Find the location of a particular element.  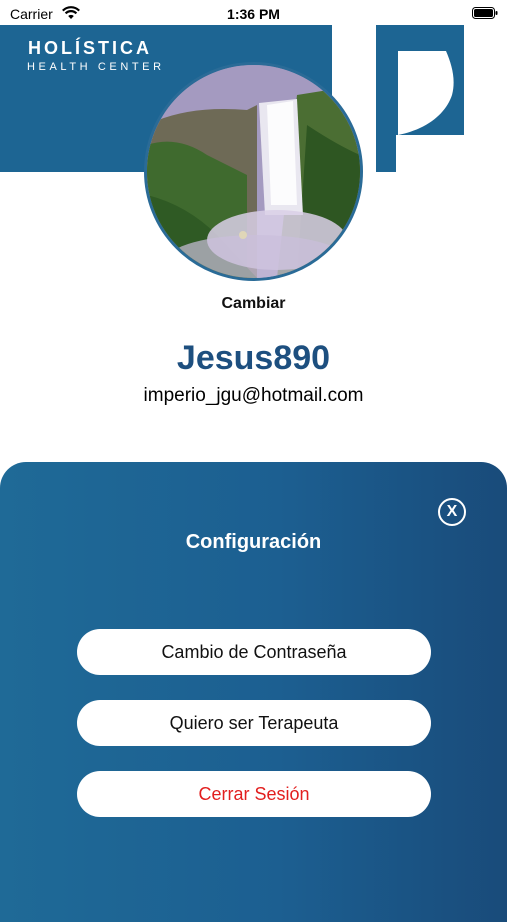

change-photo-link: Cambiar is located at coordinates (253, 304).